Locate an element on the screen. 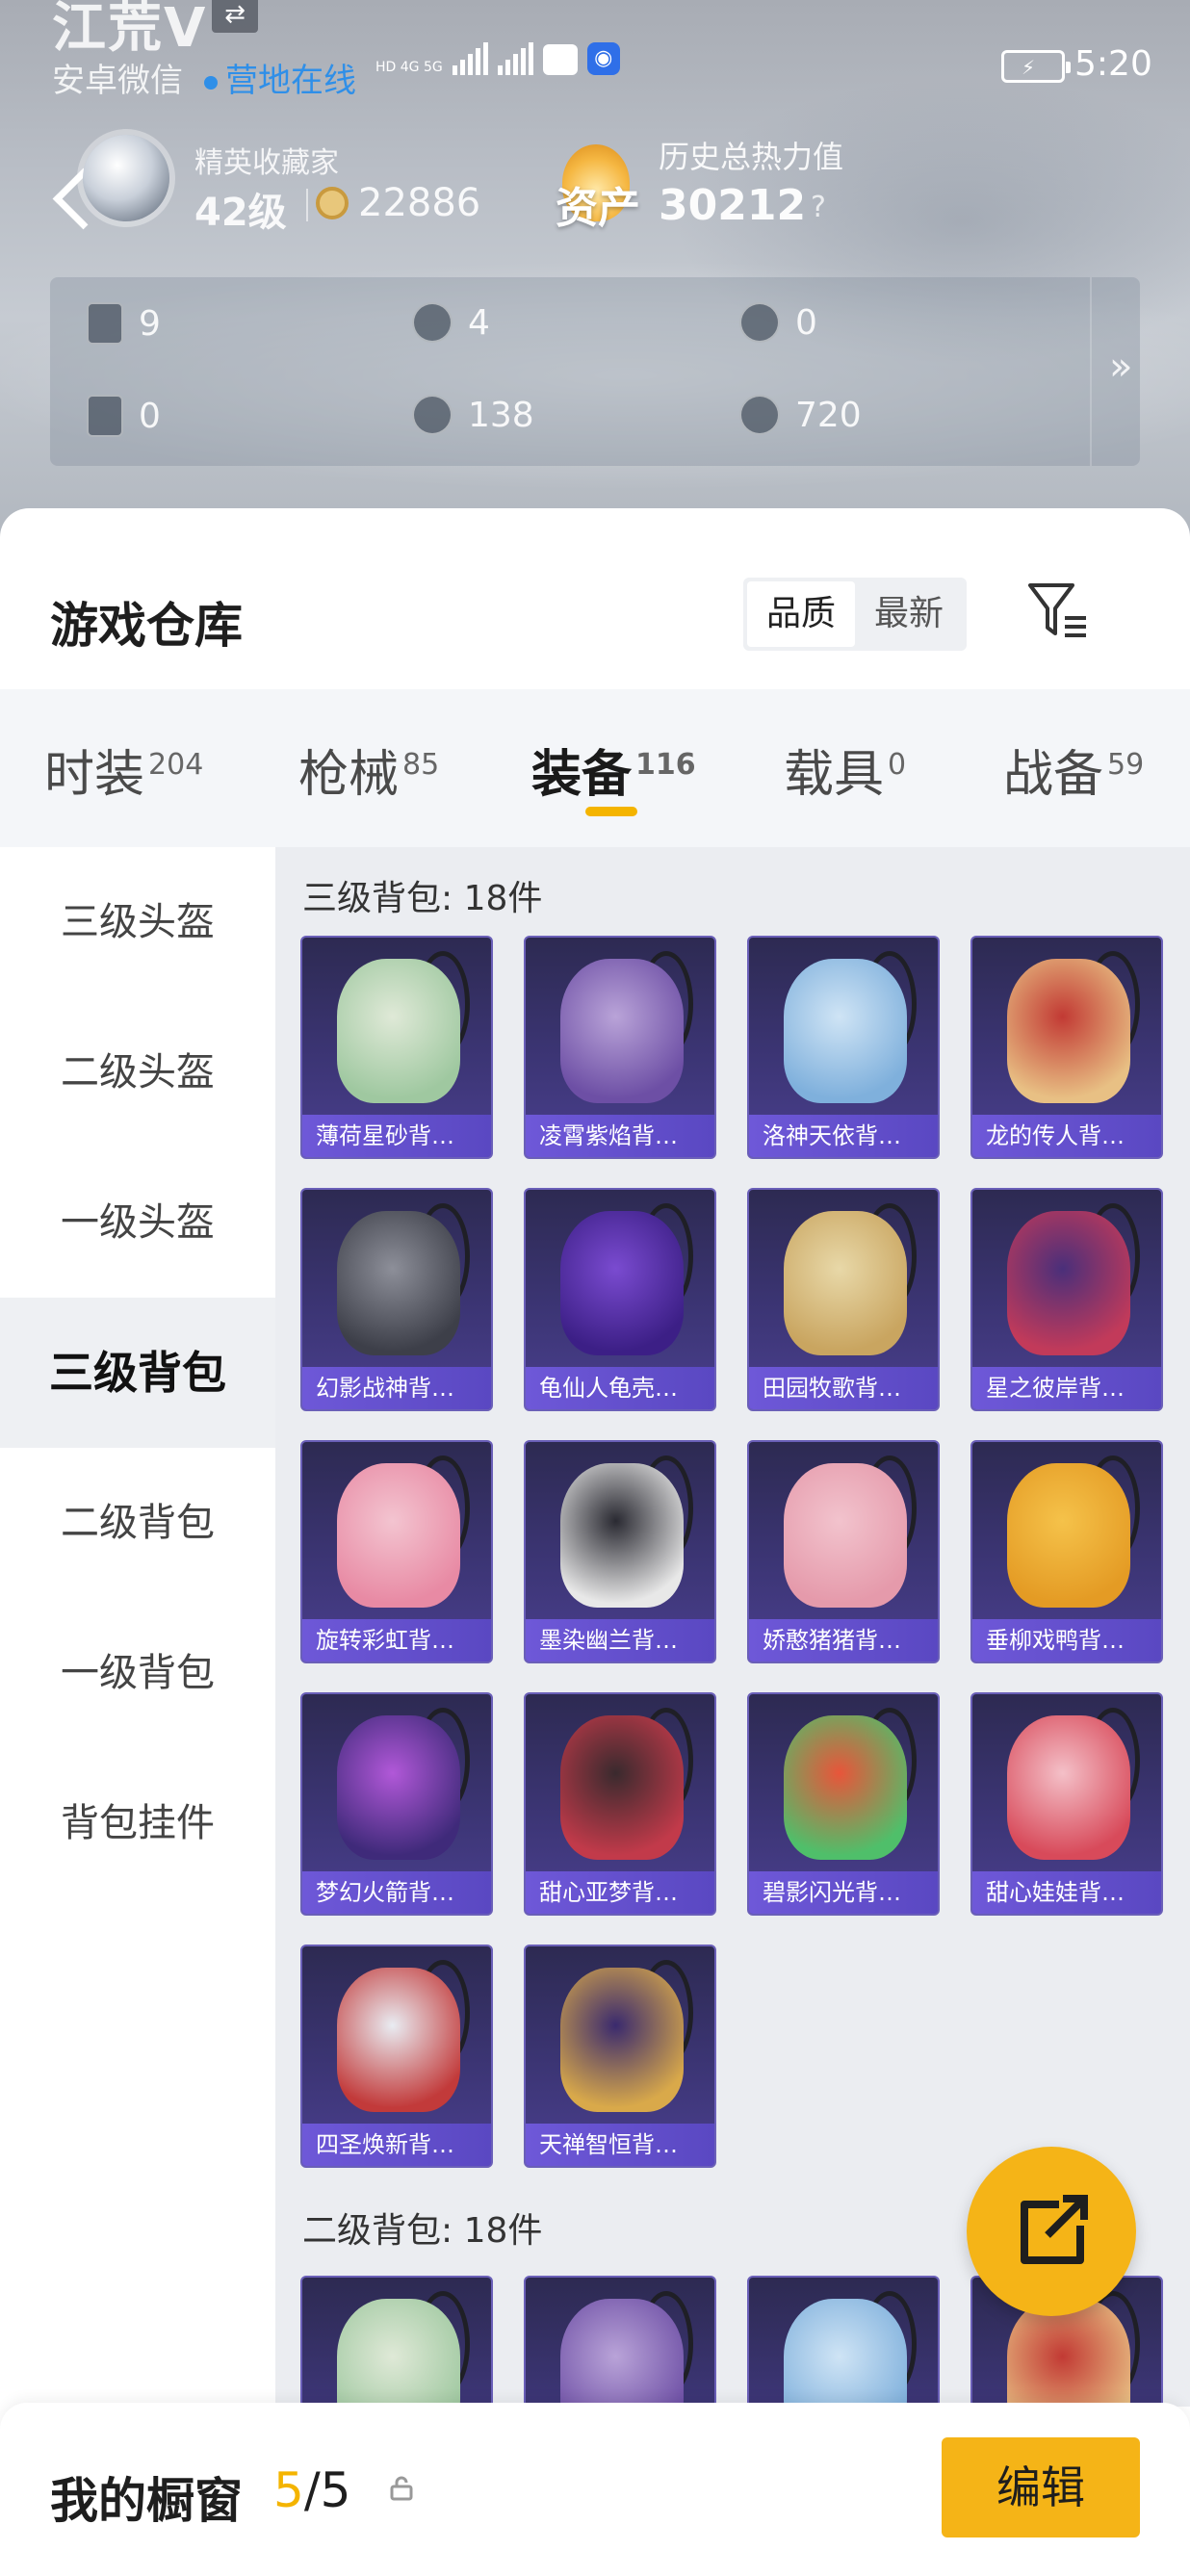 Image resolution: width=1190 pixels, height=2576 pixels. tab-guns: 枪械 85 is located at coordinates (369, 770).